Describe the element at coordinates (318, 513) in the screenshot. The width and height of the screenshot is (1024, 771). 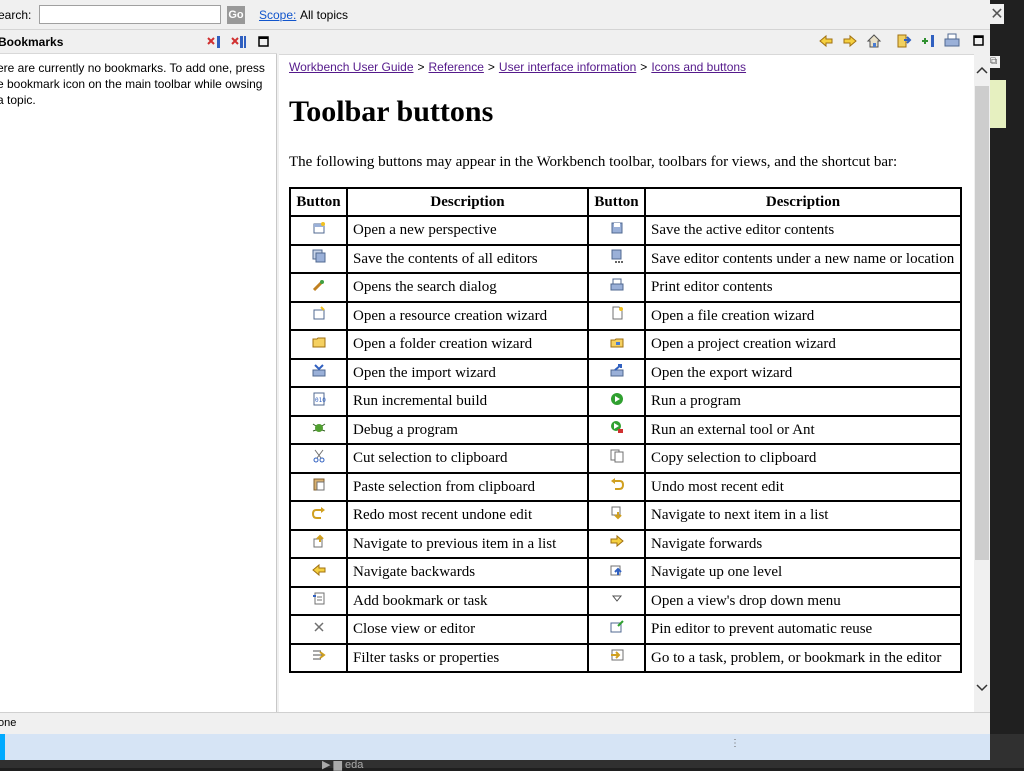
I see `redo-icon` at that location.